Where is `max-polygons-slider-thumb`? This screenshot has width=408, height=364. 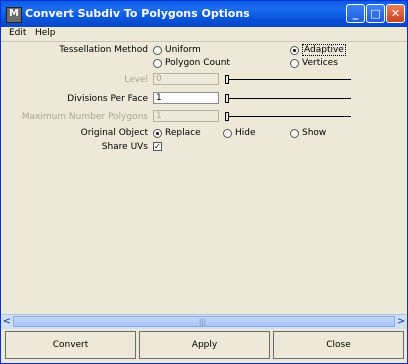
max-polygons-slider-thumb is located at coordinates (227, 116).